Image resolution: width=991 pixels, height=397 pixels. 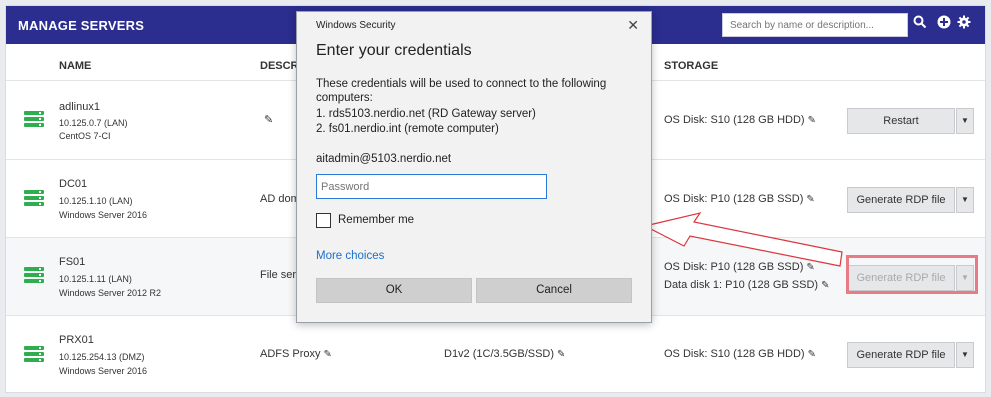 I want to click on dialog-message: computers:, so click(x=344, y=98).